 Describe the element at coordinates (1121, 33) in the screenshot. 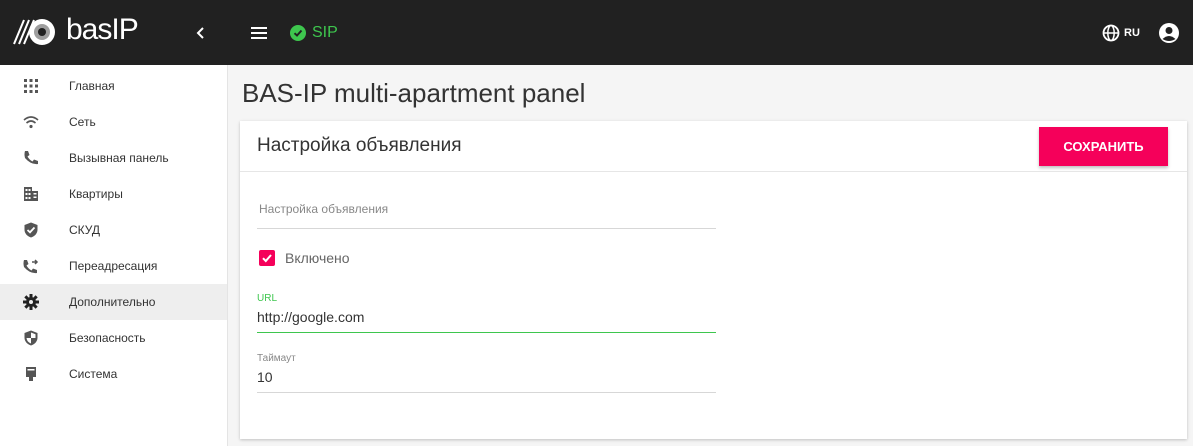

I see `language-button: RU` at that location.